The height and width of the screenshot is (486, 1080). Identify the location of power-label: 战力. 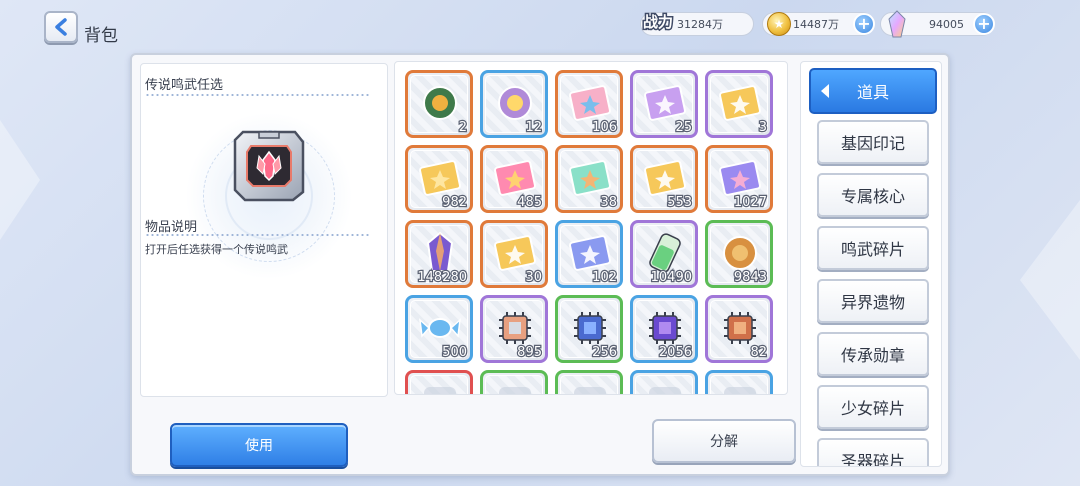
(657, 22).